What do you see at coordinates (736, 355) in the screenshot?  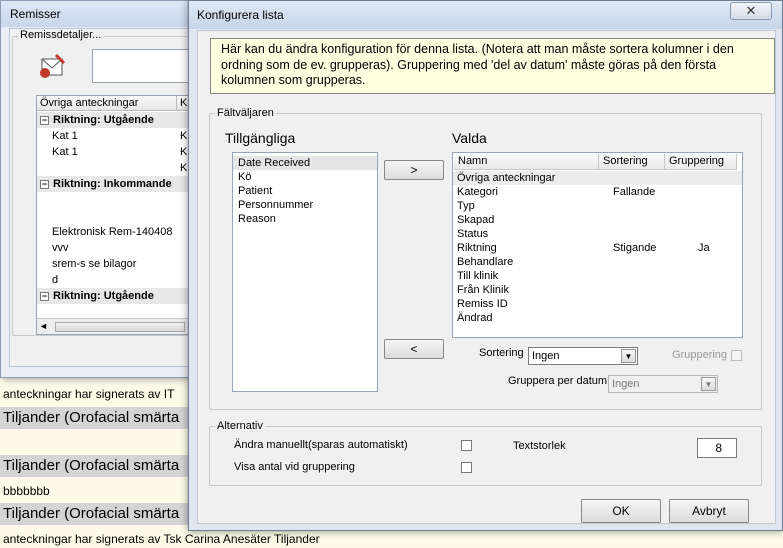 I see `grouping-checkbox` at bounding box center [736, 355].